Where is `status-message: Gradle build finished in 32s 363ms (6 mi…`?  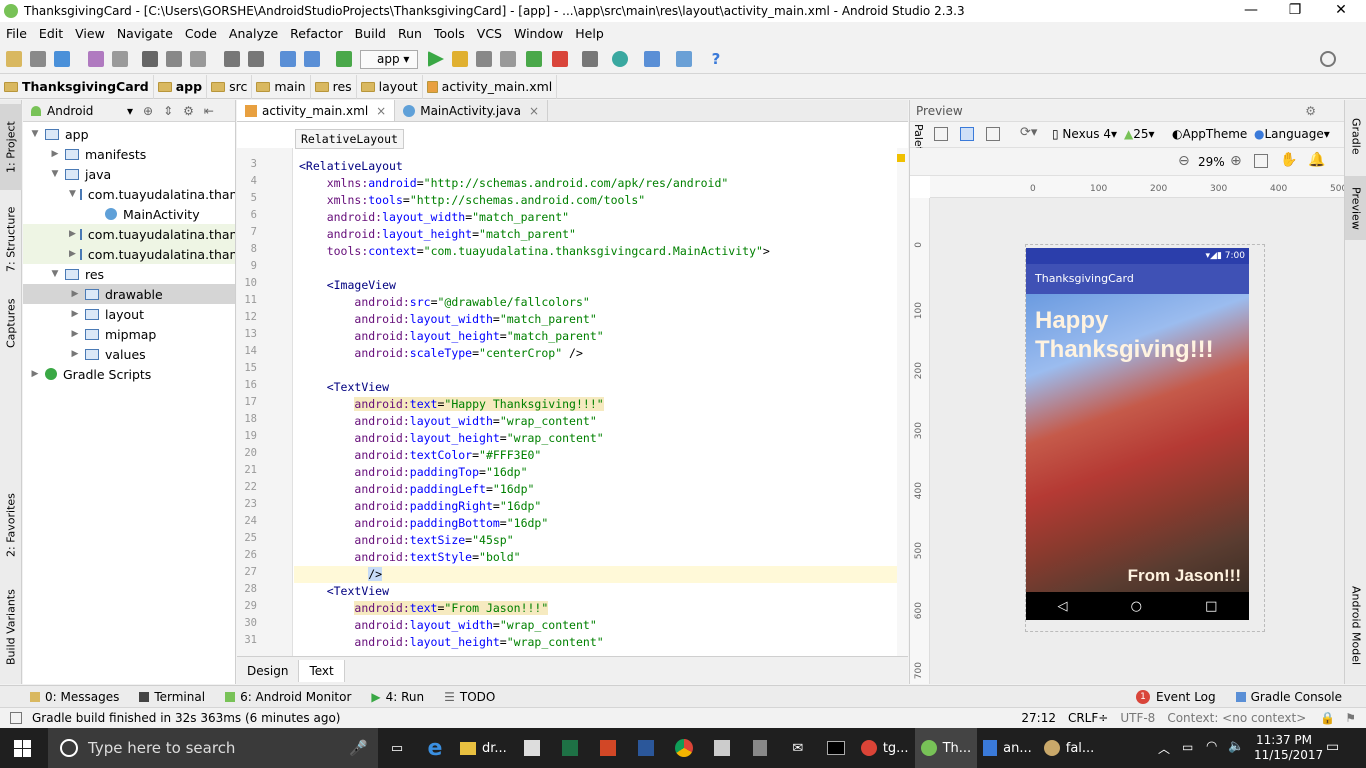 status-message: Gradle build finished in 32s 363ms (6 mi… is located at coordinates (186, 718).